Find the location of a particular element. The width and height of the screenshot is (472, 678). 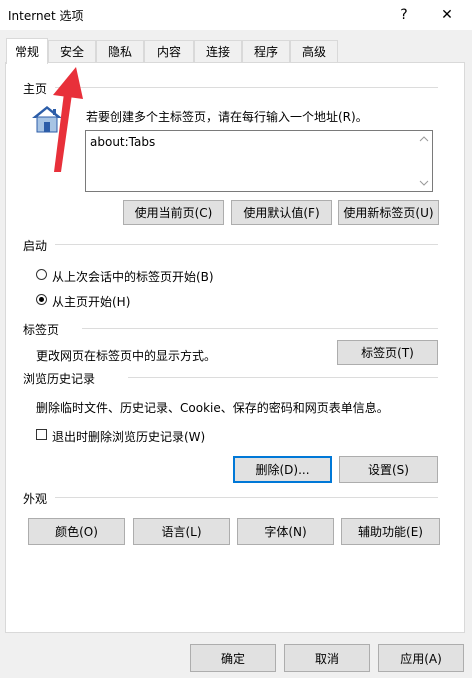

history-settings-button: 设置(S) is located at coordinates (388, 469).